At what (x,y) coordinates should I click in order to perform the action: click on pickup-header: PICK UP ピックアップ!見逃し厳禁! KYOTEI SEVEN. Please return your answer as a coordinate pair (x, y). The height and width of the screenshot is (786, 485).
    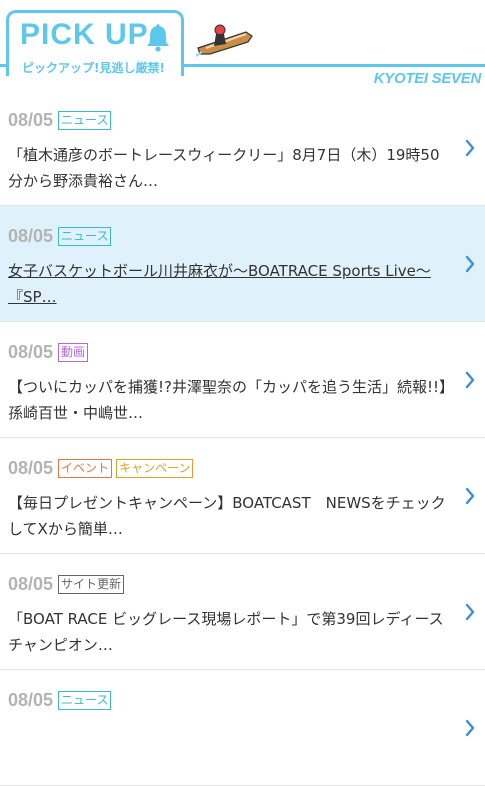
    Looking at the image, I should click on (242, 45).